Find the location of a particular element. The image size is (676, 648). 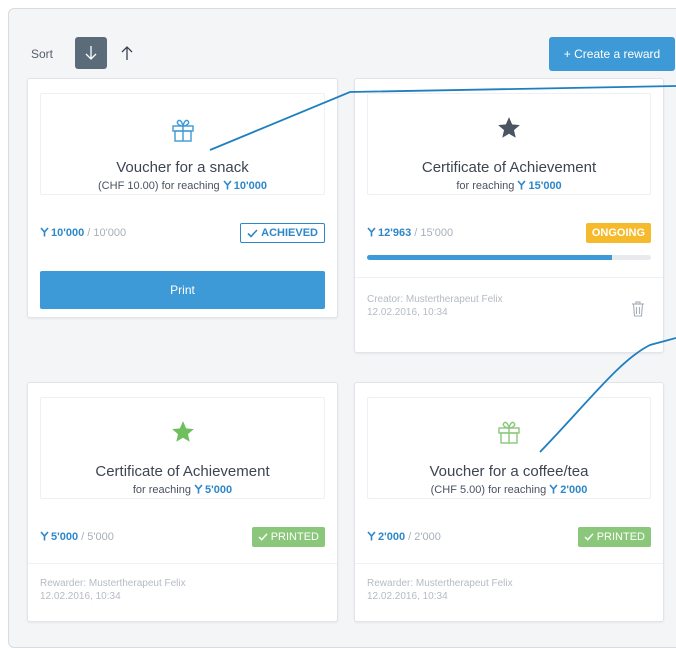

create-reward-button: + Create a reward is located at coordinates (612, 54).